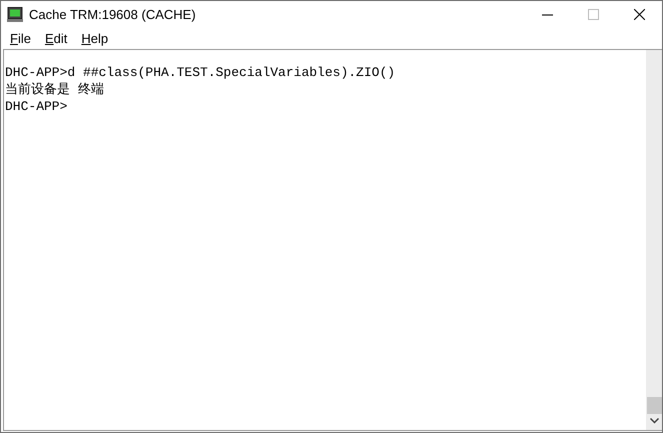  I want to click on vertical-scrollbar, so click(654, 240).